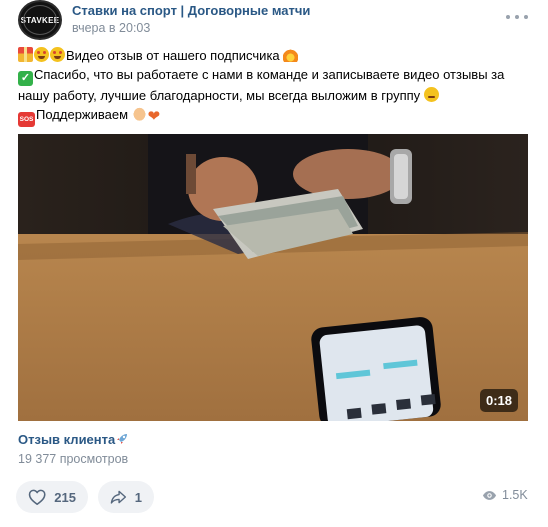 Image resolution: width=548 pixels, height=527 pixels. What do you see at coordinates (291, 54) in the screenshot?
I see `fire-emoji-icon` at bounding box center [291, 54].